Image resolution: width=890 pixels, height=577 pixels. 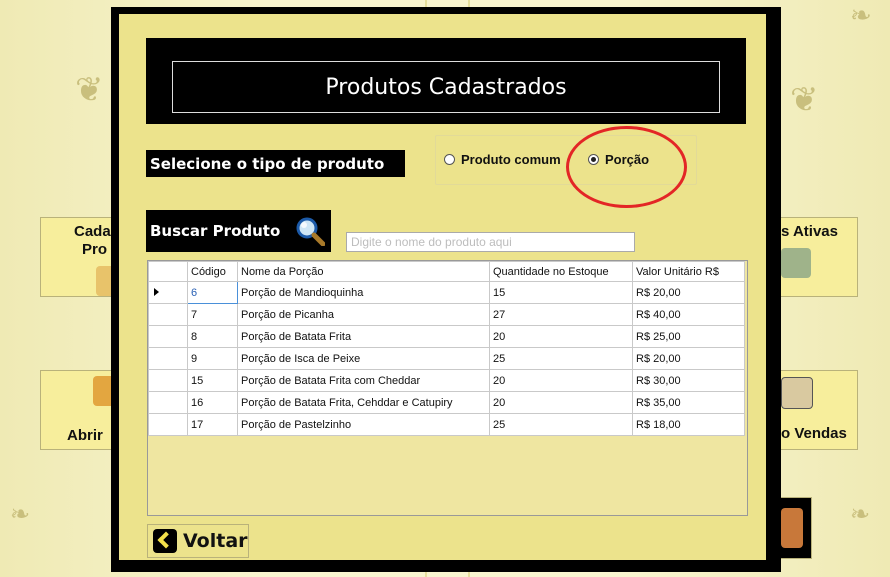 What do you see at coordinates (212, 314) in the screenshot?
I see `cell-code: 7` at bounding box center [212, 314].